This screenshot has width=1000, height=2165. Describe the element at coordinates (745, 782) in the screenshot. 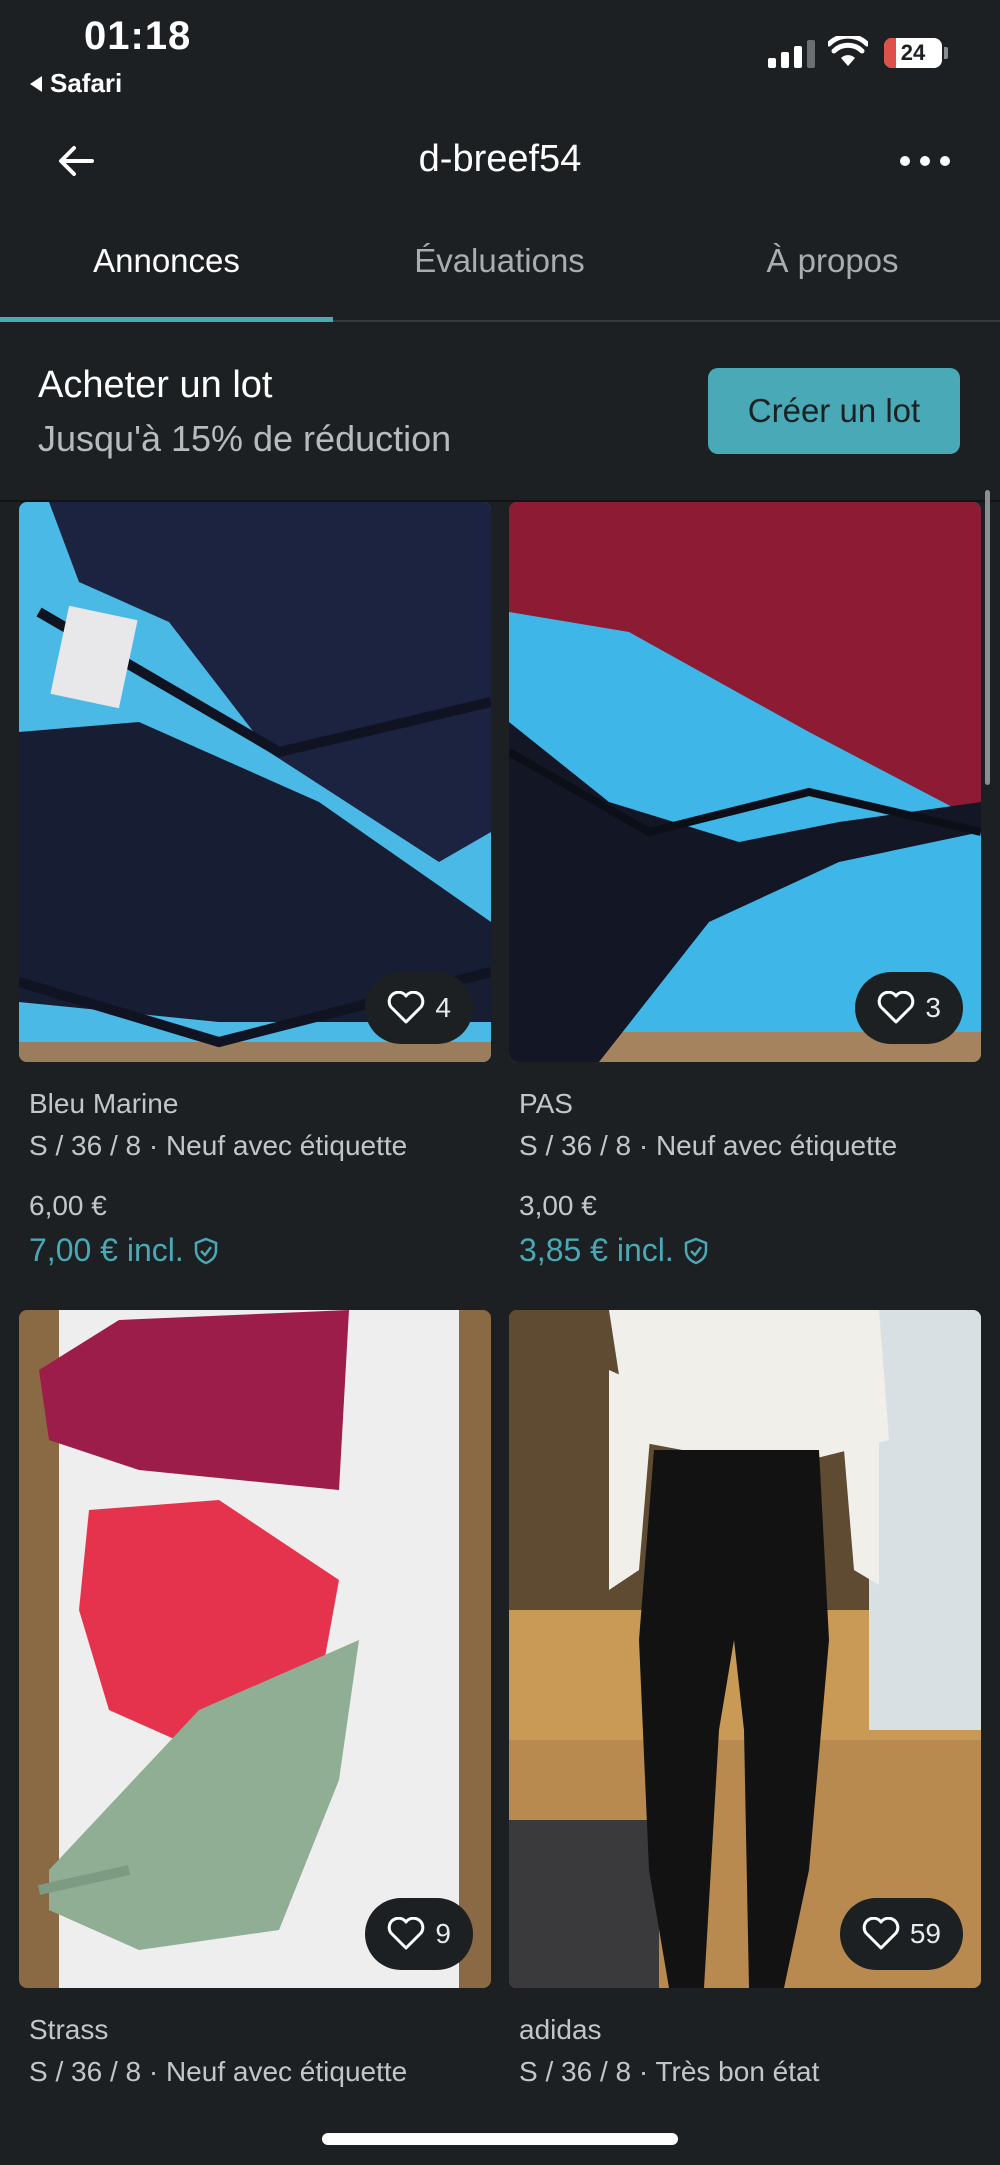

I see `item-photo: 3` at that location.